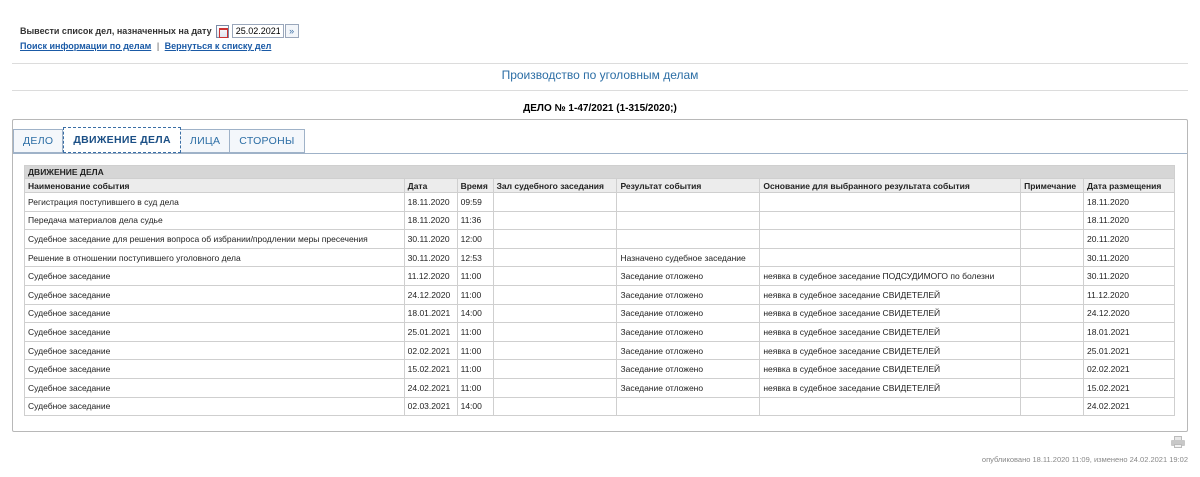 The image size is (1200, 477). Describe the element at coordinates (475, 202) in the screenshot. I see `cell-time: 09:59` at that location.